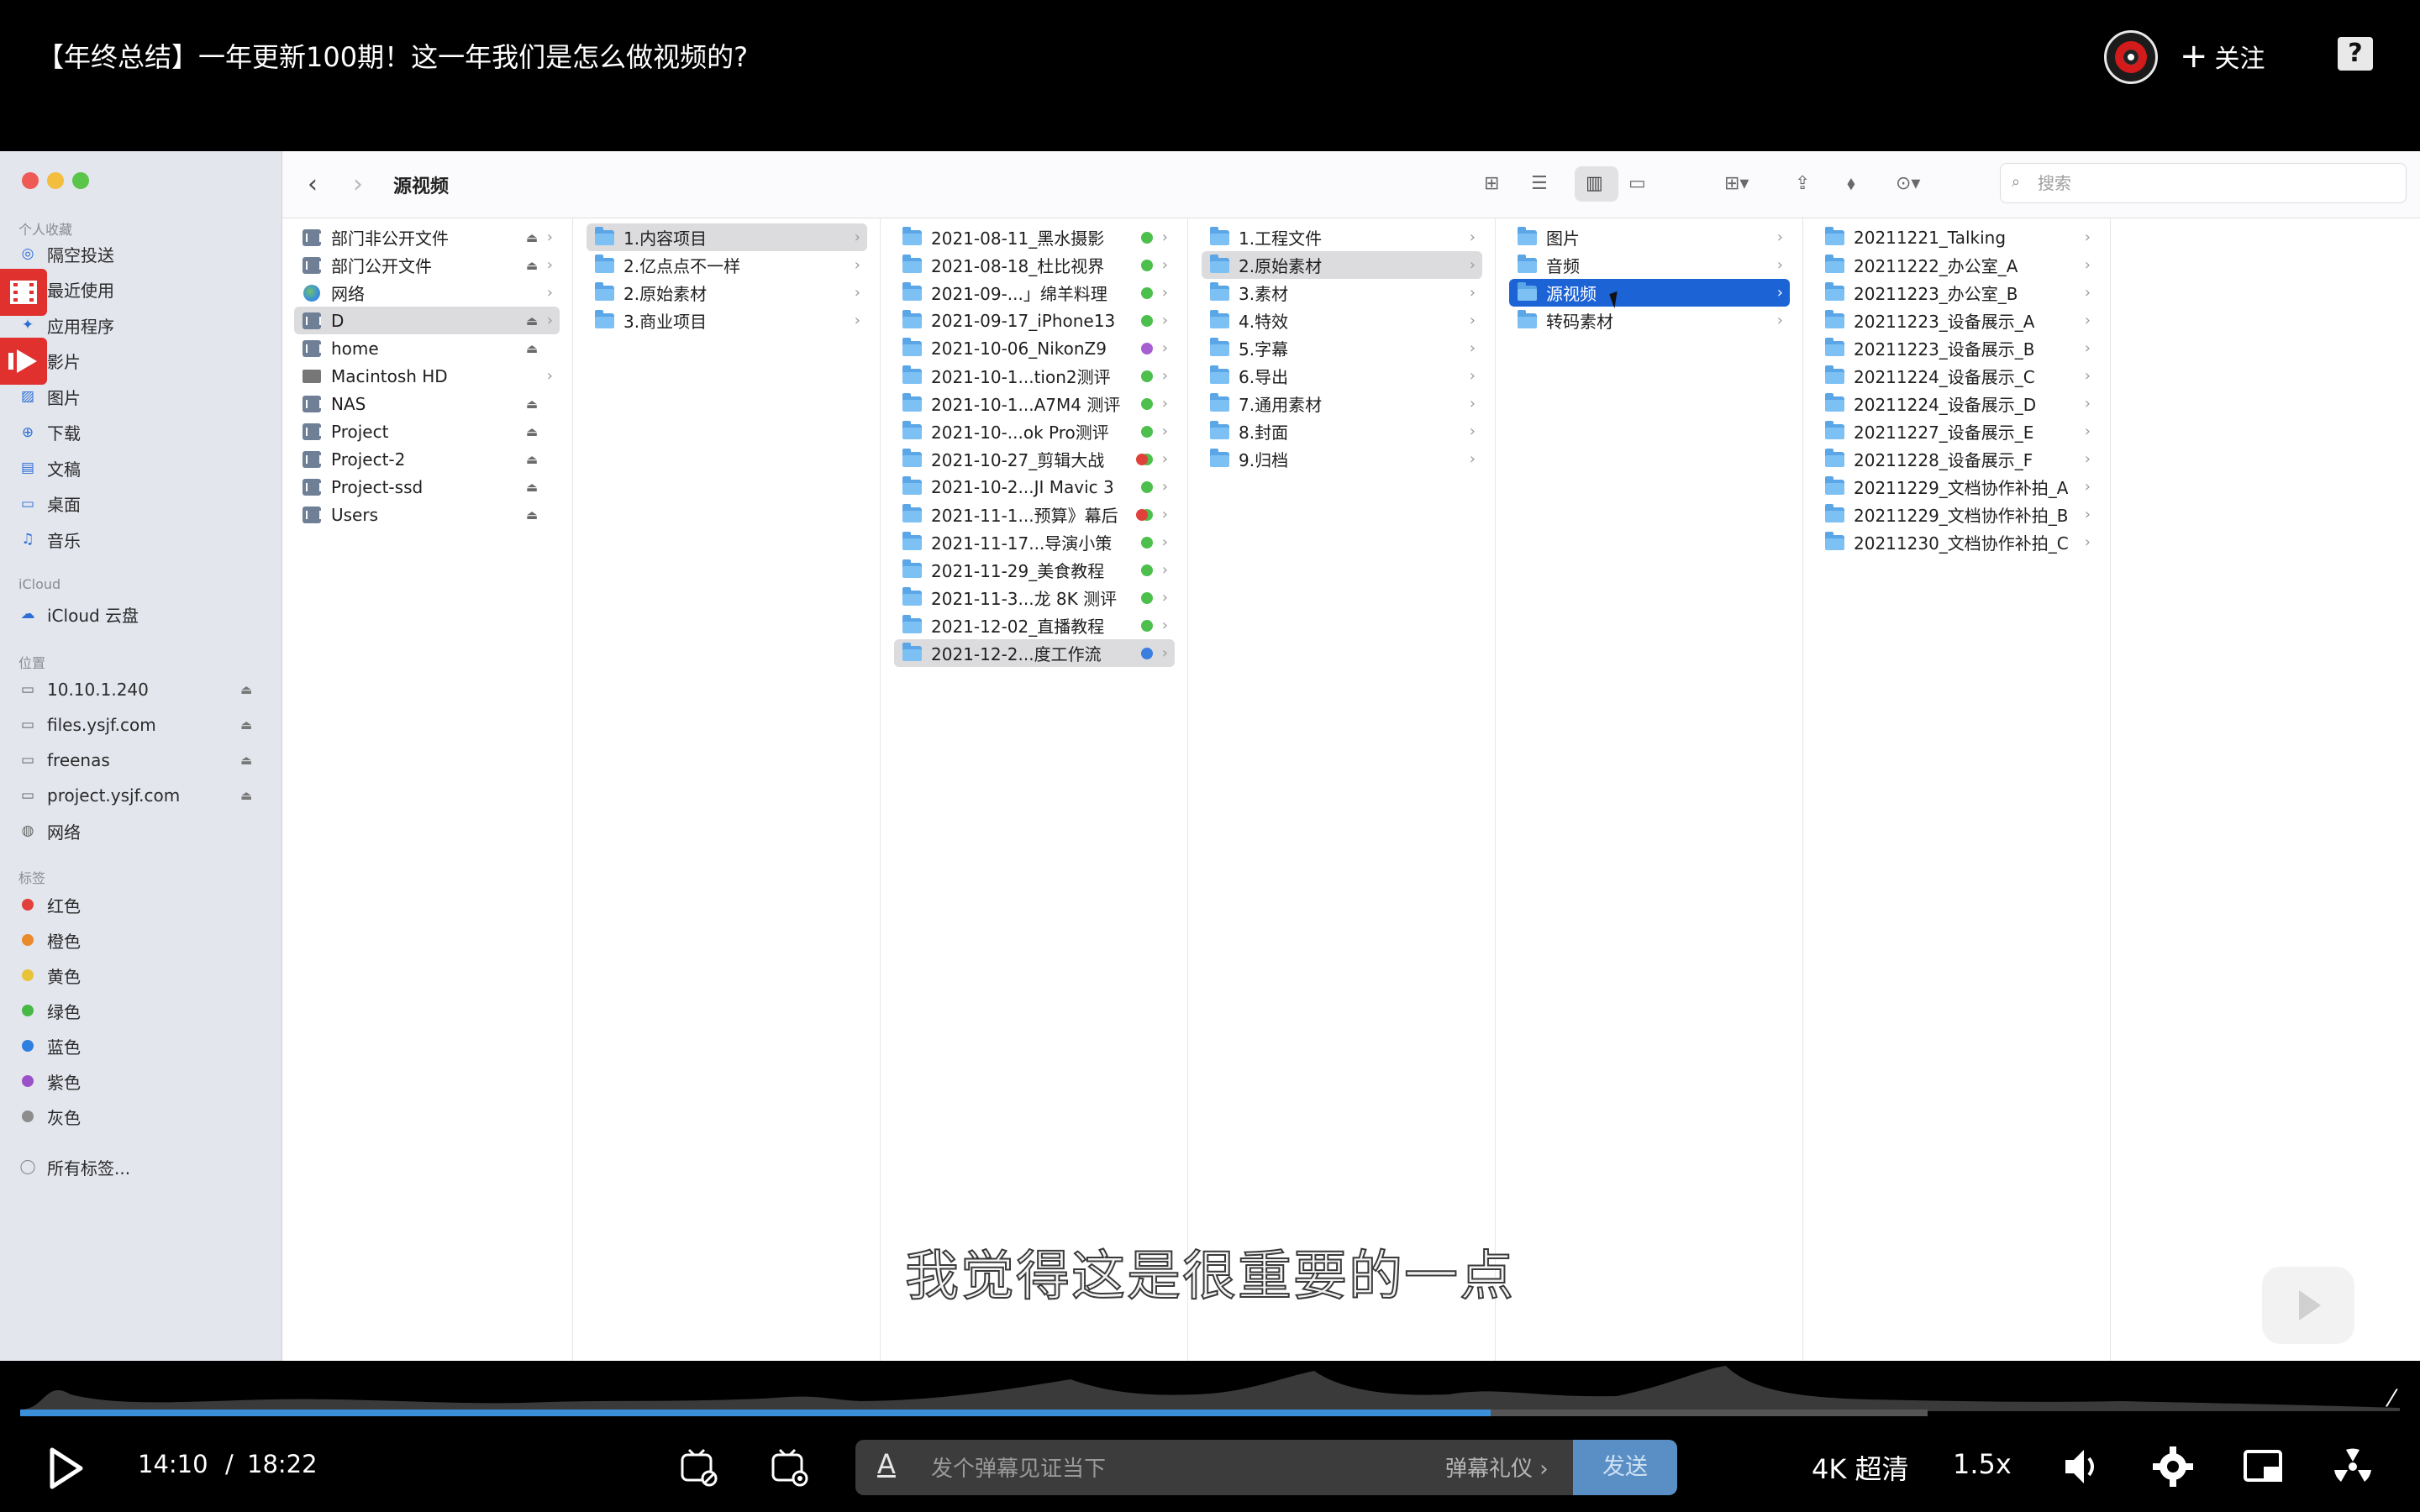 Image resolution: width=2420 pixels, height=1512 pixels. What do you see at coordinates (1034, 403) in the screenshot?
I see `finder-row: 2021-10-1...A7M4 测评 ›` at bounding box center [1034, 403].